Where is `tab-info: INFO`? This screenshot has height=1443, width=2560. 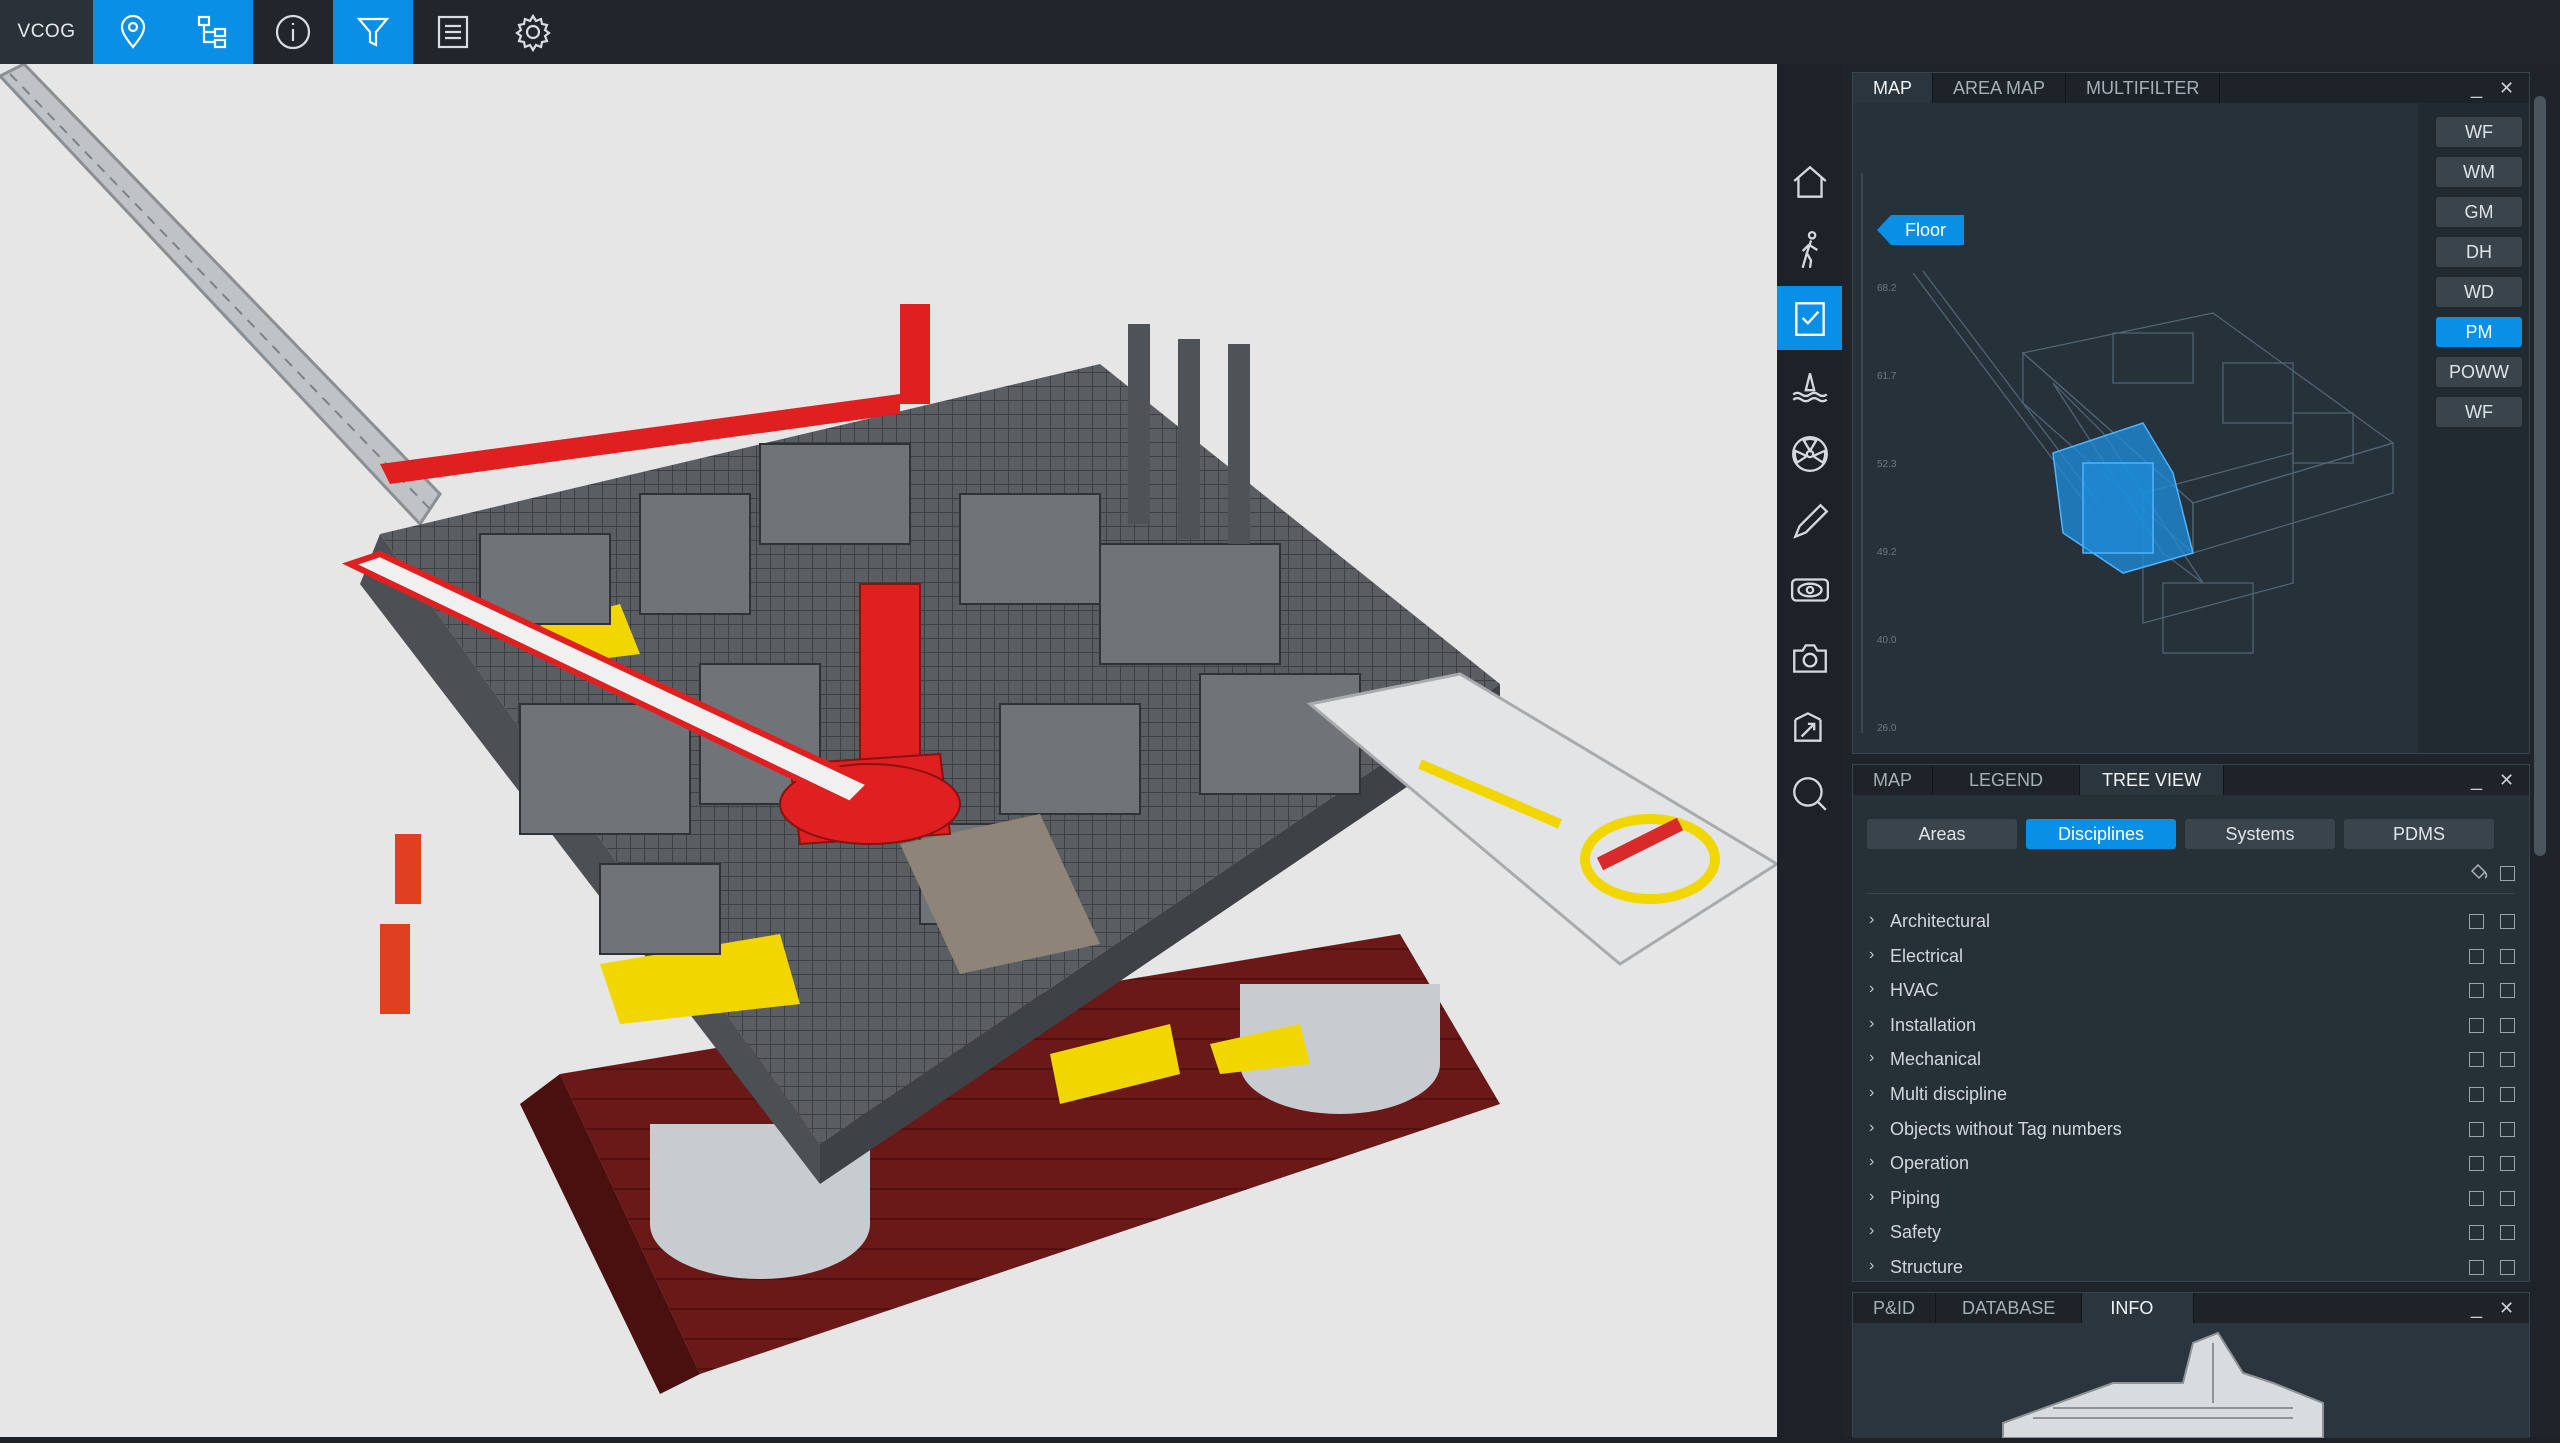
tab-info: INFO is located at coordinates (2138, 1308).